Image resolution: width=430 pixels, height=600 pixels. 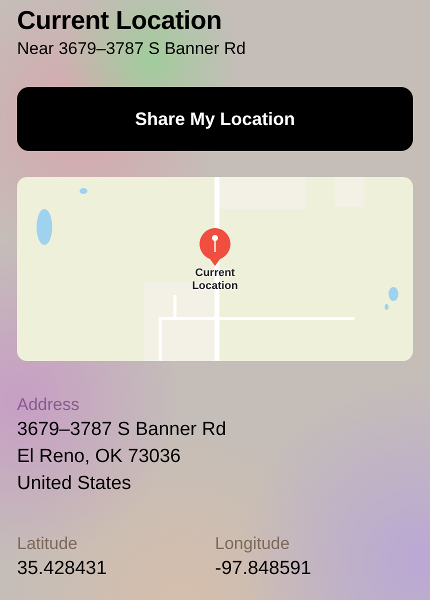 What do you see at coordinates (48, 405) in the screenshot?
I see `address-label: Address` at bounding box center [48, 405].